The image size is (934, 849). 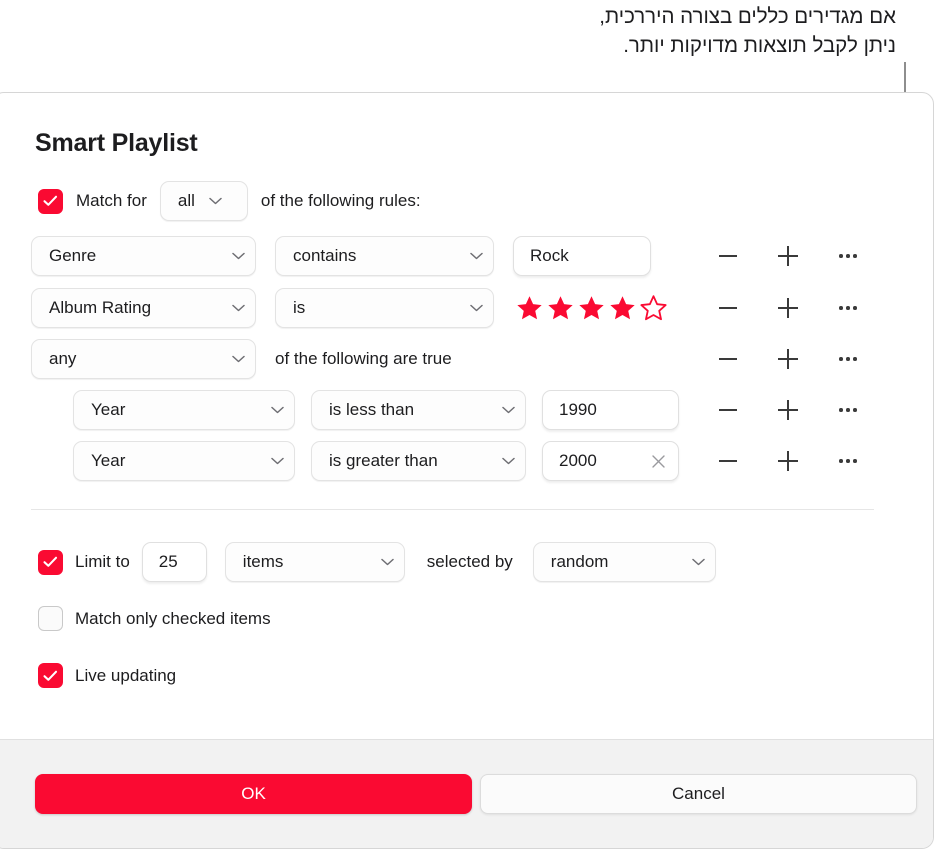 What do you see at coordinates (384, 256) in the screenshot?
I see `rule-operator-dropdown: contains` at bounding box center [384, 256].